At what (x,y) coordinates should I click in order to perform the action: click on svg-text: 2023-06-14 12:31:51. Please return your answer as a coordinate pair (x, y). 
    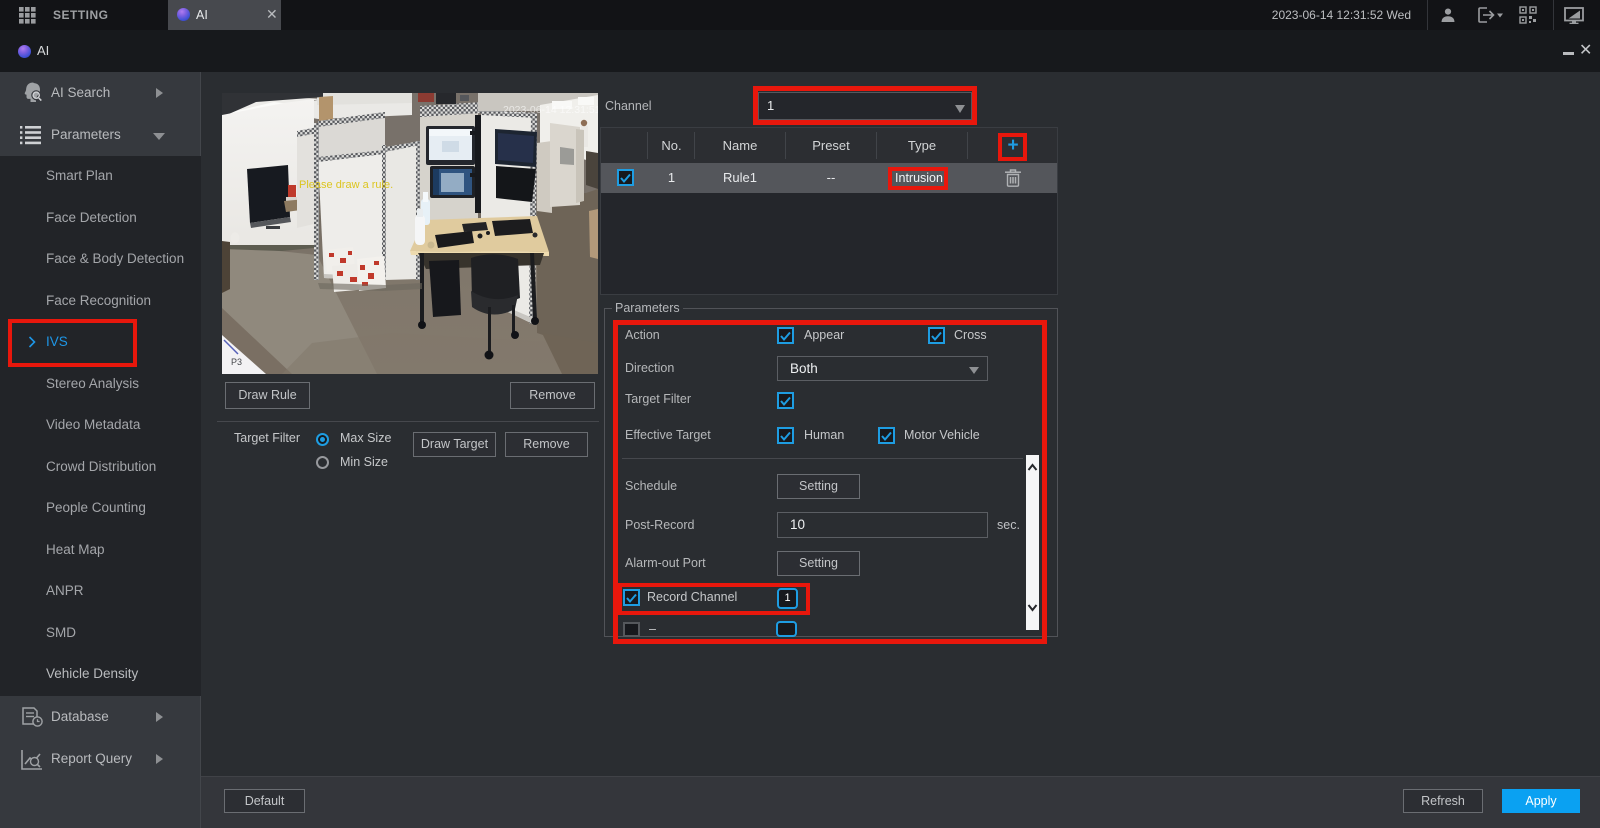
    Looking at the image, I should click on (550, 110).